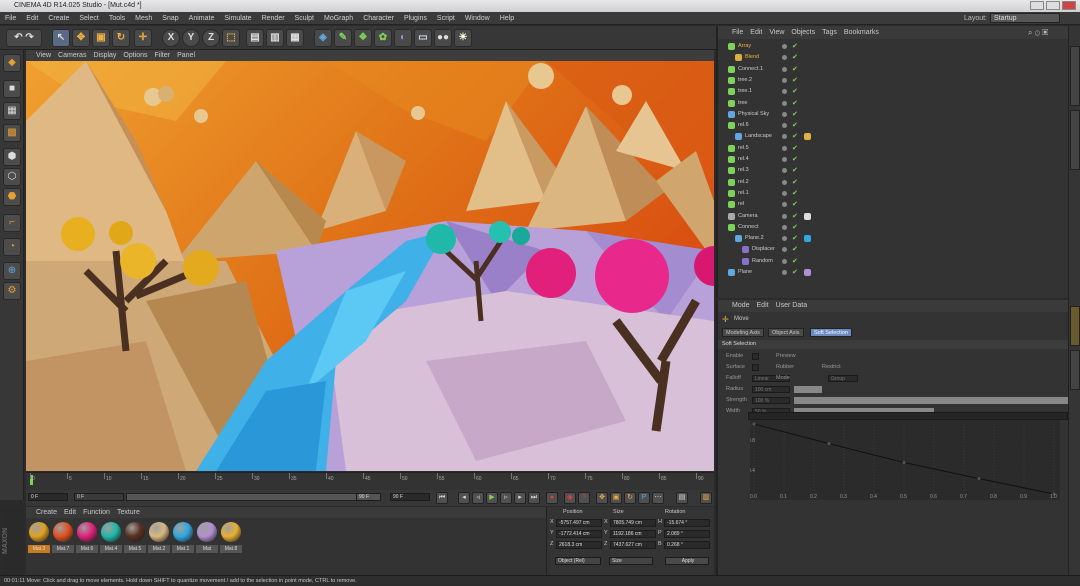 The height and width of the screenshot is (586, 1080). What do you see at coordinates (275, 38) in the screenshot?
I see `render-picture-icon: ▥` at bounding box center [275, 38].